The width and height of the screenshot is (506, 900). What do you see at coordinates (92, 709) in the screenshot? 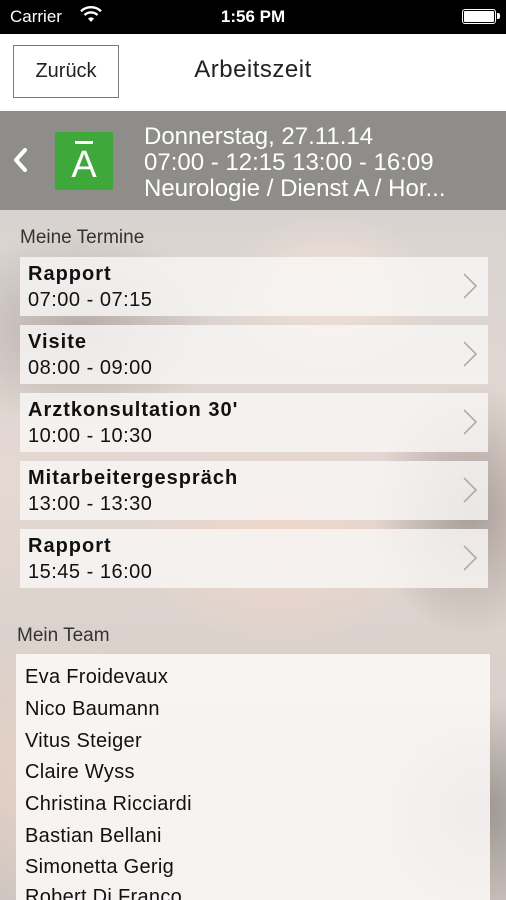
I see `team-member: Nico Baumann` at bounding box center [92, 709].